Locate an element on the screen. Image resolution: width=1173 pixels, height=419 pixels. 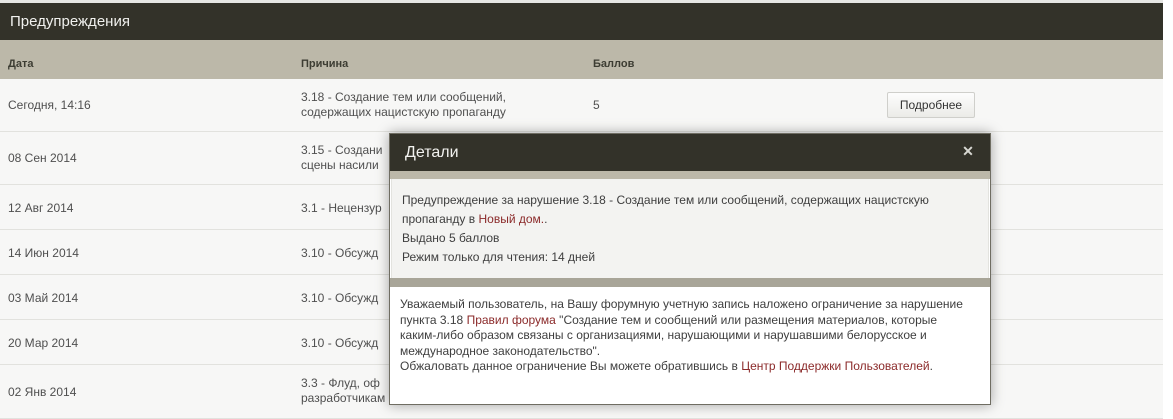
page-edge is located at coordinates (1168, 209).